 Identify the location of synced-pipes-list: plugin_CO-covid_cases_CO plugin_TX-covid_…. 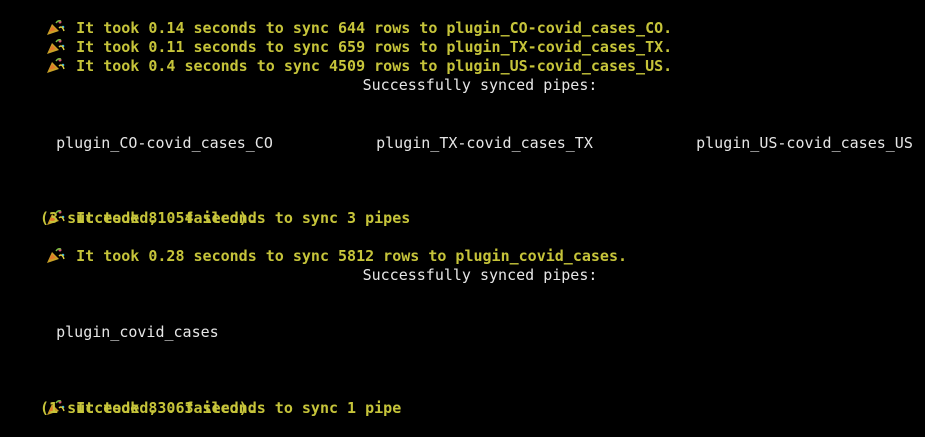
(466, 133).